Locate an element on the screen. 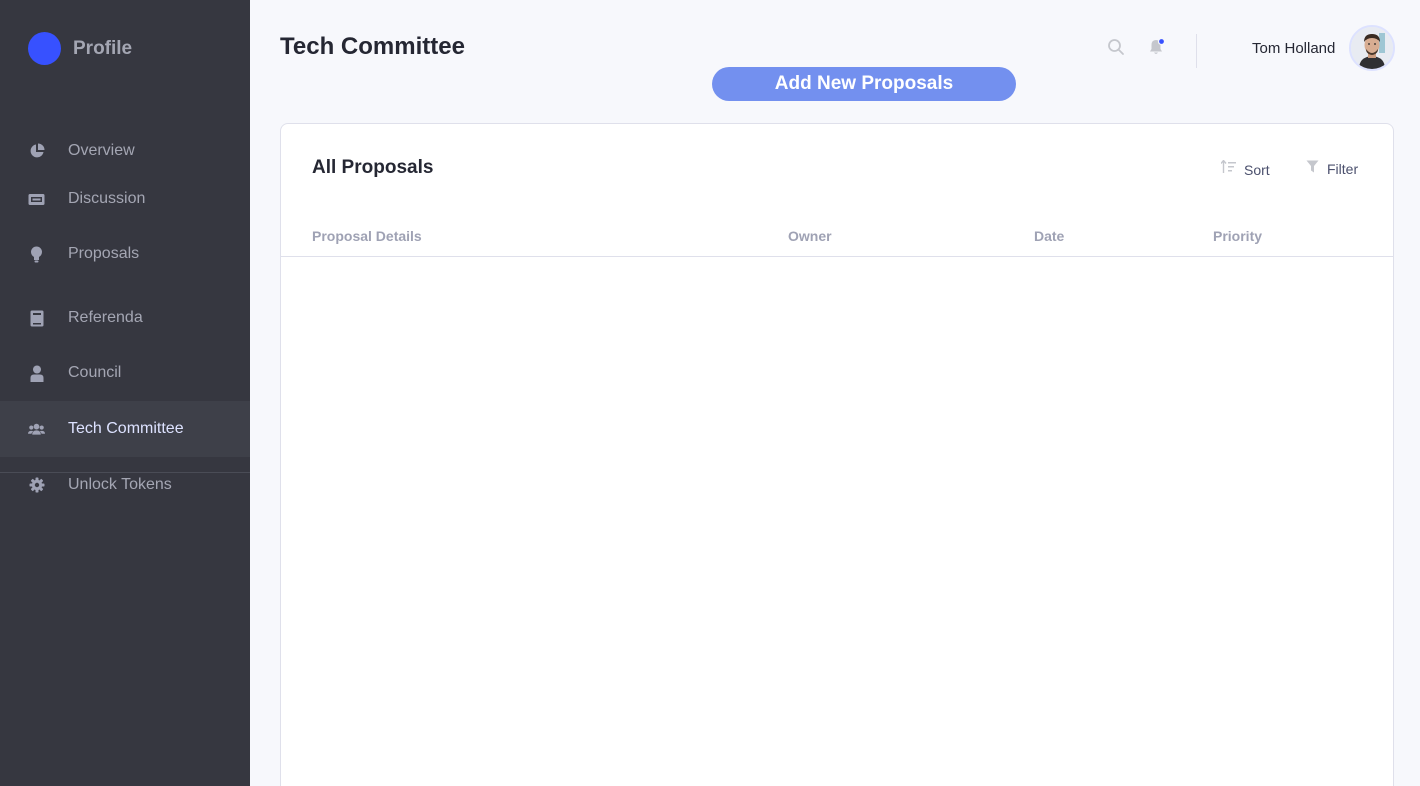 The image size is (1420, 786). sidebar-item-referenda: Referenda is located at coordinates (125, 318).